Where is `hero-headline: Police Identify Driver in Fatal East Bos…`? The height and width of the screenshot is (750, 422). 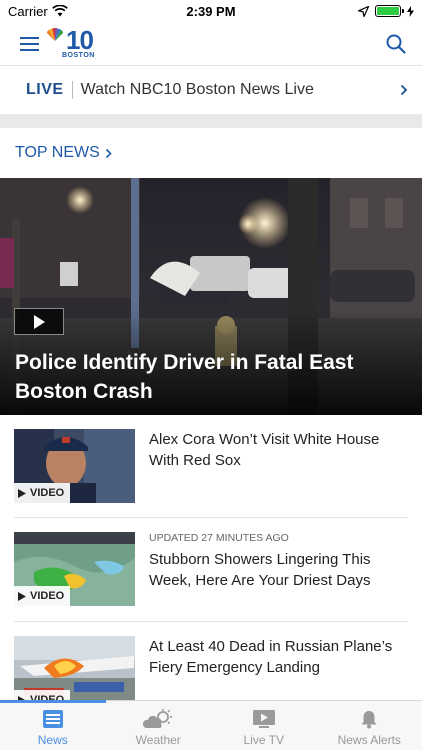 hero-headline: Police Identify Driver in Fatal East Bos… is located at coordinates (184, 377).